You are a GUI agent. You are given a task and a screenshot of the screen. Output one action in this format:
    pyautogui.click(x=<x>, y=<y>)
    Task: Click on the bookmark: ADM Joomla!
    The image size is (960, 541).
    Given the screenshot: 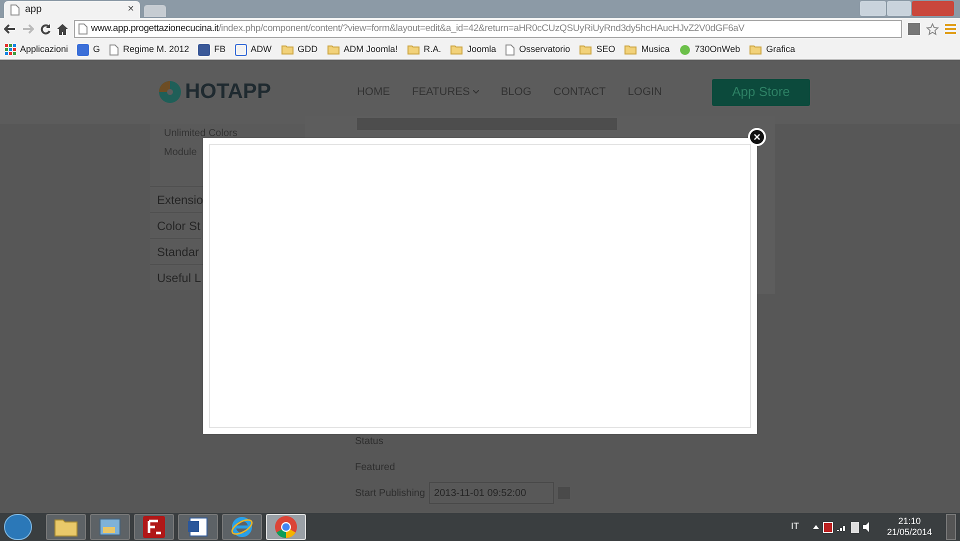 What is the action you would take?
    pyautogui.click(x=362, y=49)
    